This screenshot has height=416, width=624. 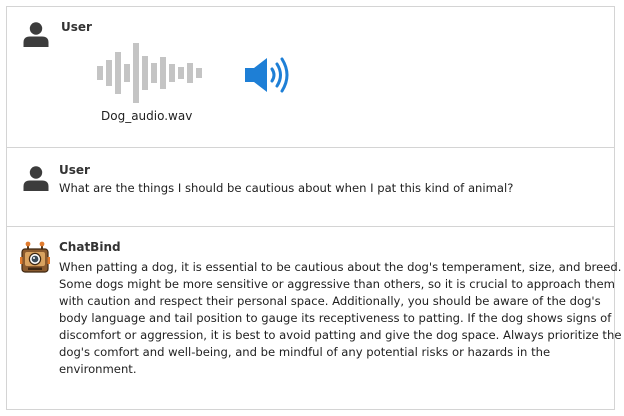 I want to click on speaker-icon, so click(x=267, y=75).